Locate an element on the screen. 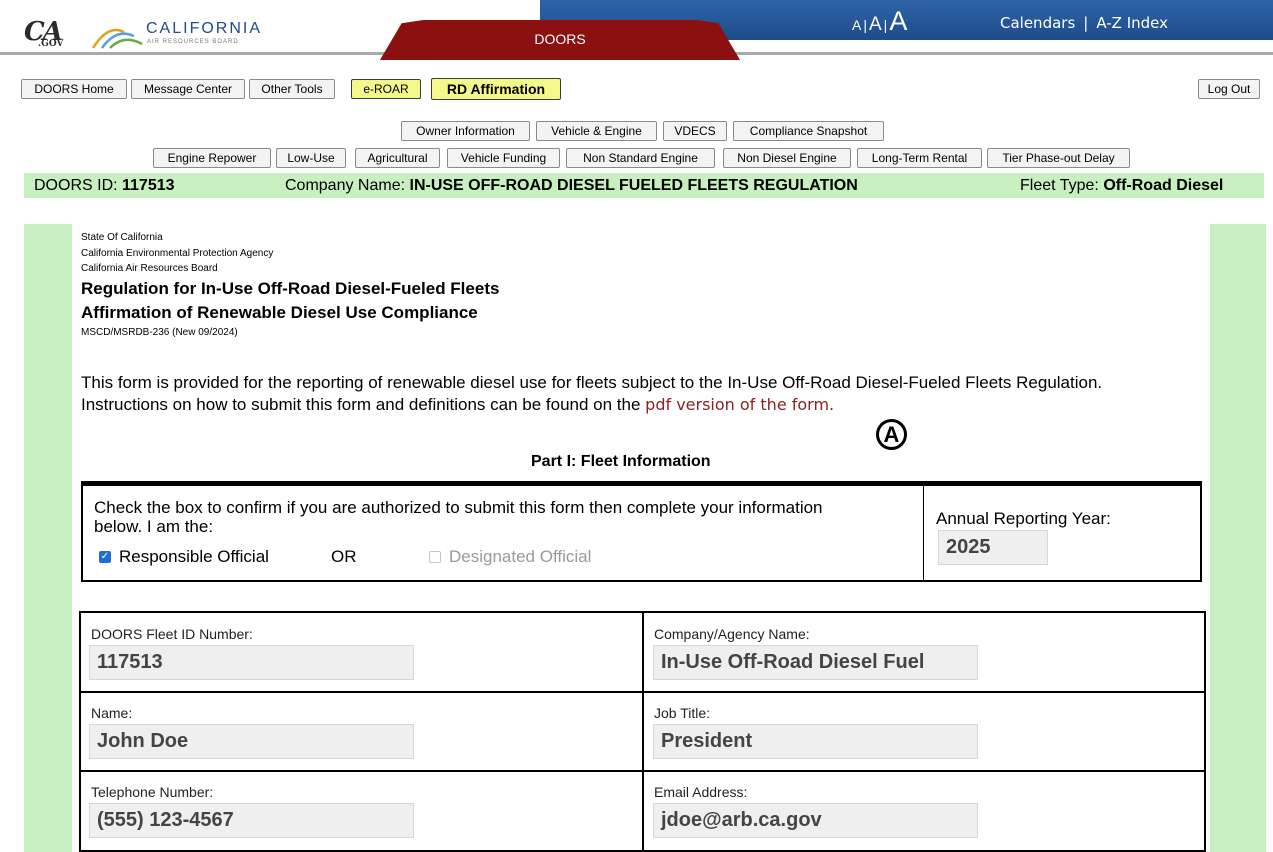 This screenshot has height=852, width=1273. font-size-controls: A | A |A is located at coordinates (880, 21).